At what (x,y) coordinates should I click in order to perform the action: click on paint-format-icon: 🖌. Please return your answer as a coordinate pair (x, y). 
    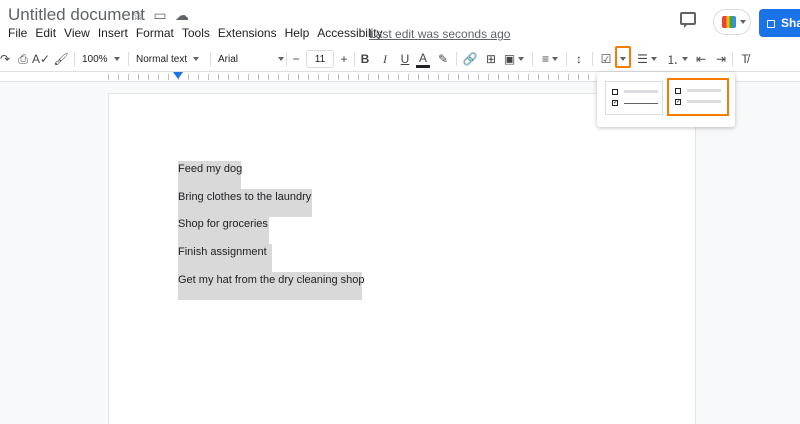
    Looking at the image, I should click on (60, 59).